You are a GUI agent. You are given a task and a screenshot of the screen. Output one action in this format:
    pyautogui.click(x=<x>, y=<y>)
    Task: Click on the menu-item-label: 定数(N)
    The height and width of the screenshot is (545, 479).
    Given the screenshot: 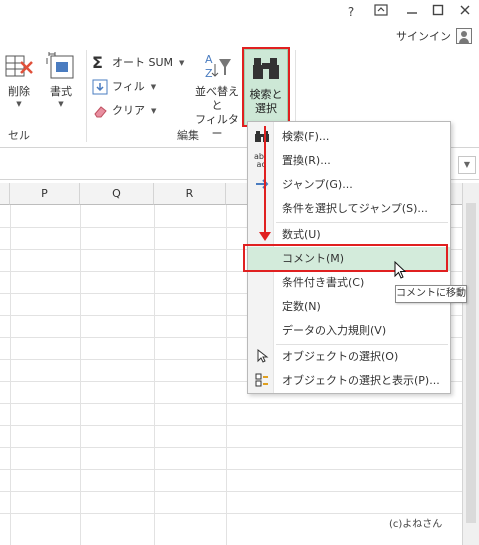 What is the action you would take?
    pyautogui.click(x=301, y=306)
    